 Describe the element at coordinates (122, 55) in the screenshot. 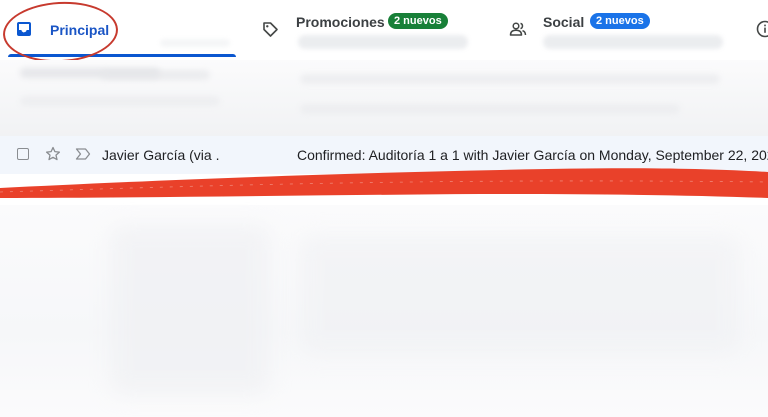

I see `active-tab-indicator` at that location.